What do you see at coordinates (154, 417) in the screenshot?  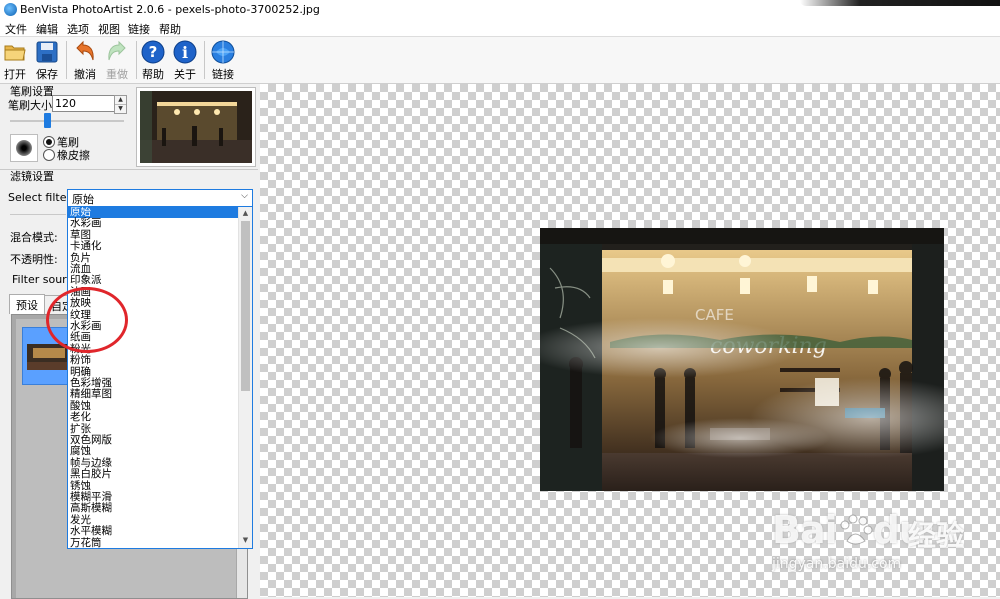 I see `filter-option: 老化` at bounding box center [154, 417].